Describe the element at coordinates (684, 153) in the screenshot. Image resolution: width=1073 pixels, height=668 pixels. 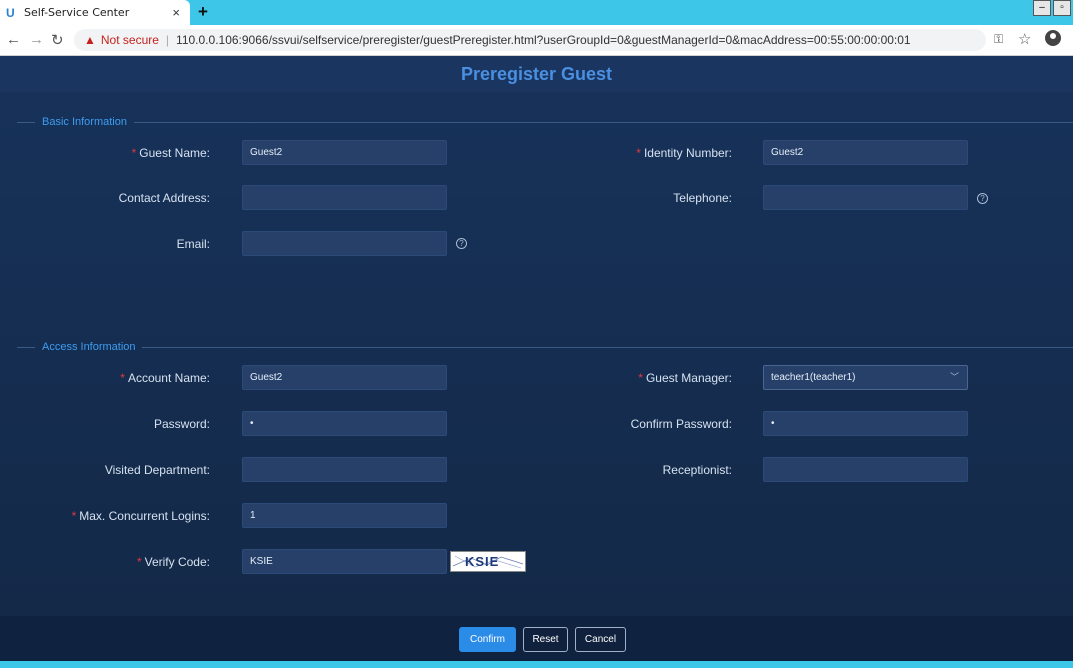
I see `identity-number-label: * Identity Number:` at that location.